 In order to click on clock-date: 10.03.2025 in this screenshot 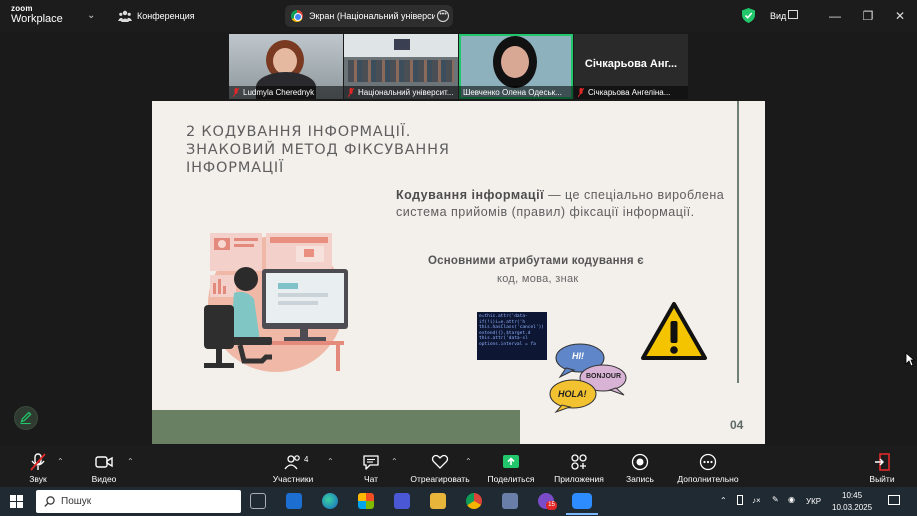, I will do `click(852, 507)`.